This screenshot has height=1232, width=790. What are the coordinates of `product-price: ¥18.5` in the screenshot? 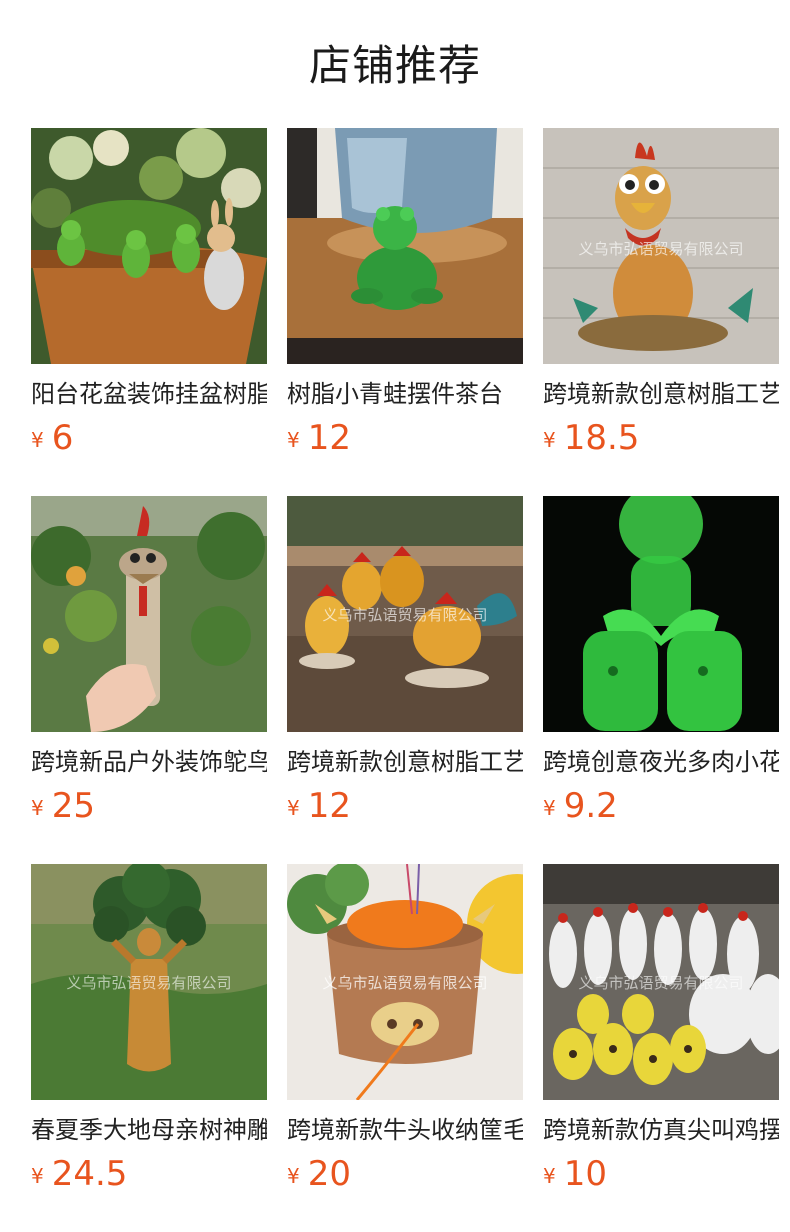 It's located at (661, 441).